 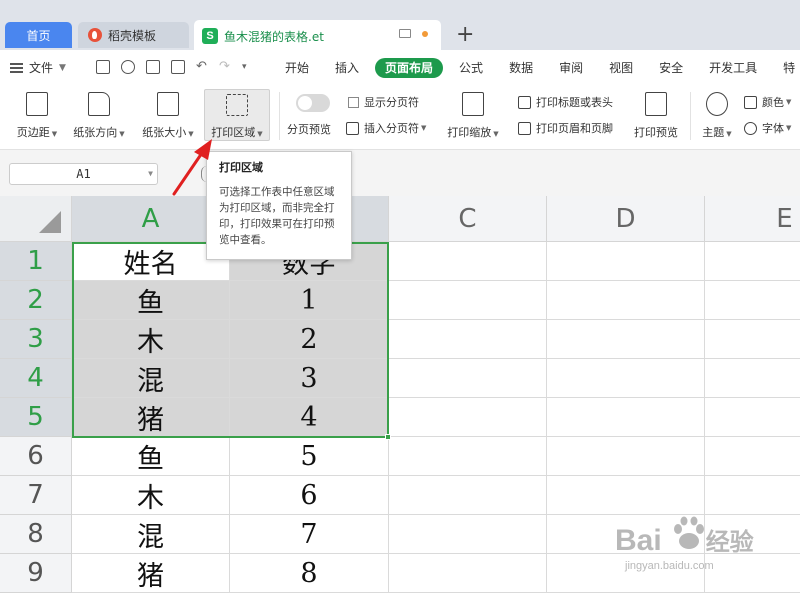 What do you see at coordinates (36, 378) in the screenshot?
I see `row-header: 4` at bounding box center [36, 378].